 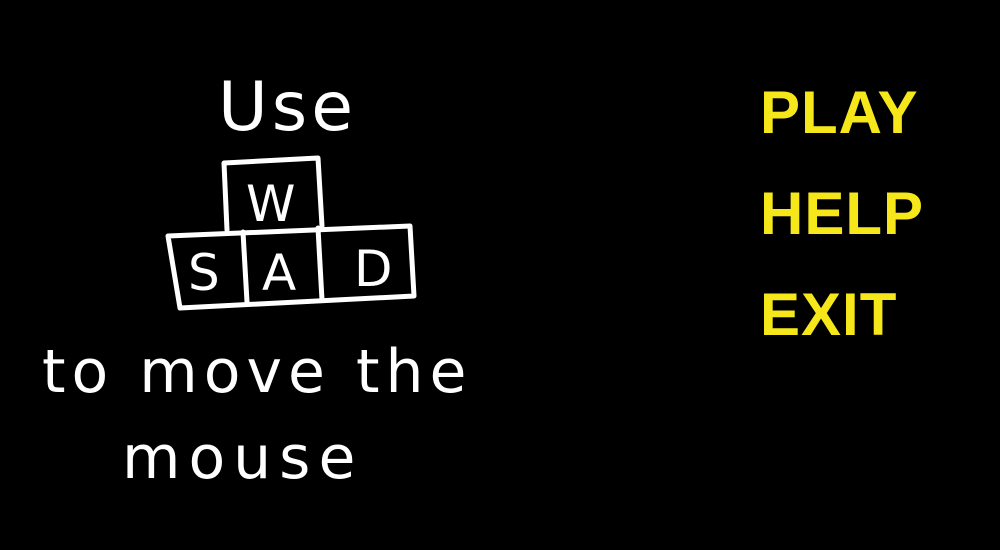 I want to click on key-a-label: A, so click(x=279, y=273).